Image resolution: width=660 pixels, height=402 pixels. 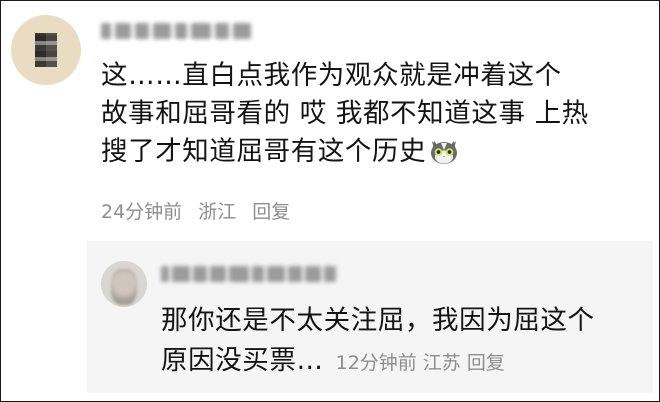 I want to click on comment-line-text: 搜了才知道屈哥有这个历史, so click(x=264, y=151).